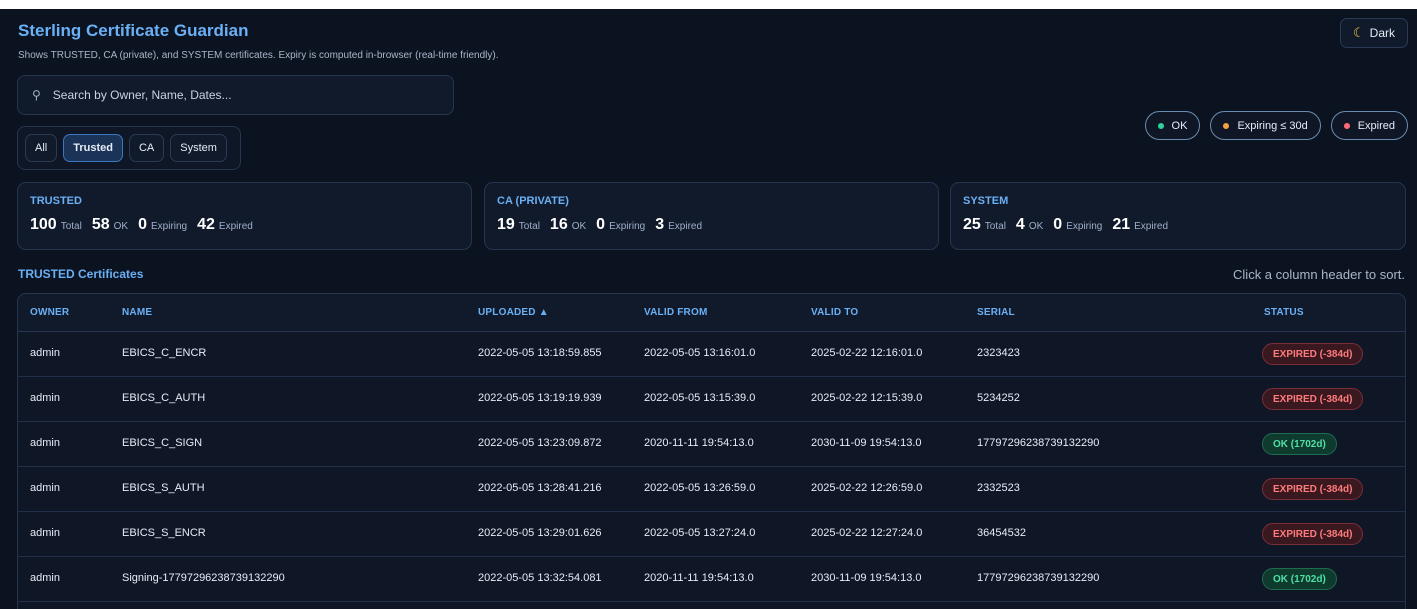  Describe the element at coordinates (1226, 125) in the screenshot. I see `expiring-dot-icon` at that location.